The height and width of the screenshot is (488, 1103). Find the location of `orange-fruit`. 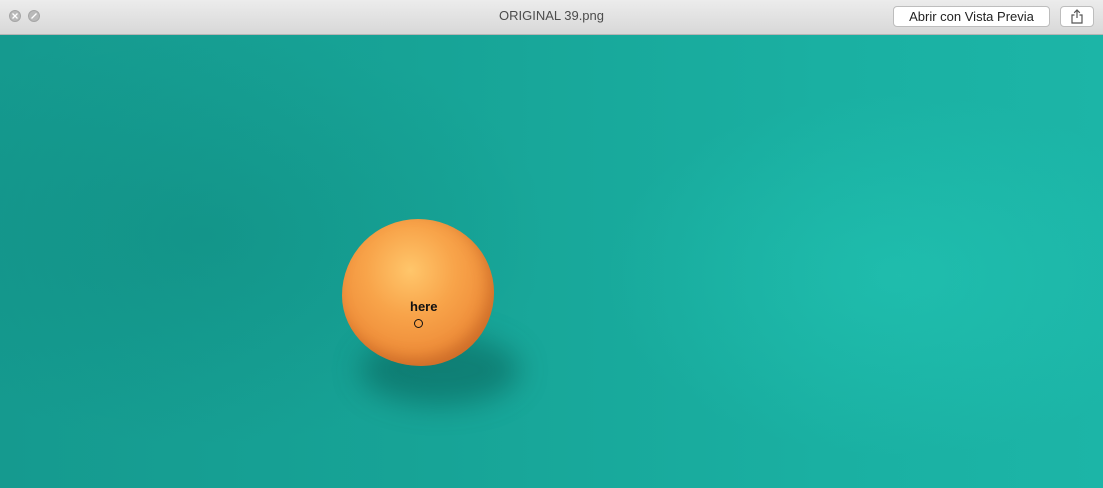

orange-fruit is located at coordinates (418, 292).